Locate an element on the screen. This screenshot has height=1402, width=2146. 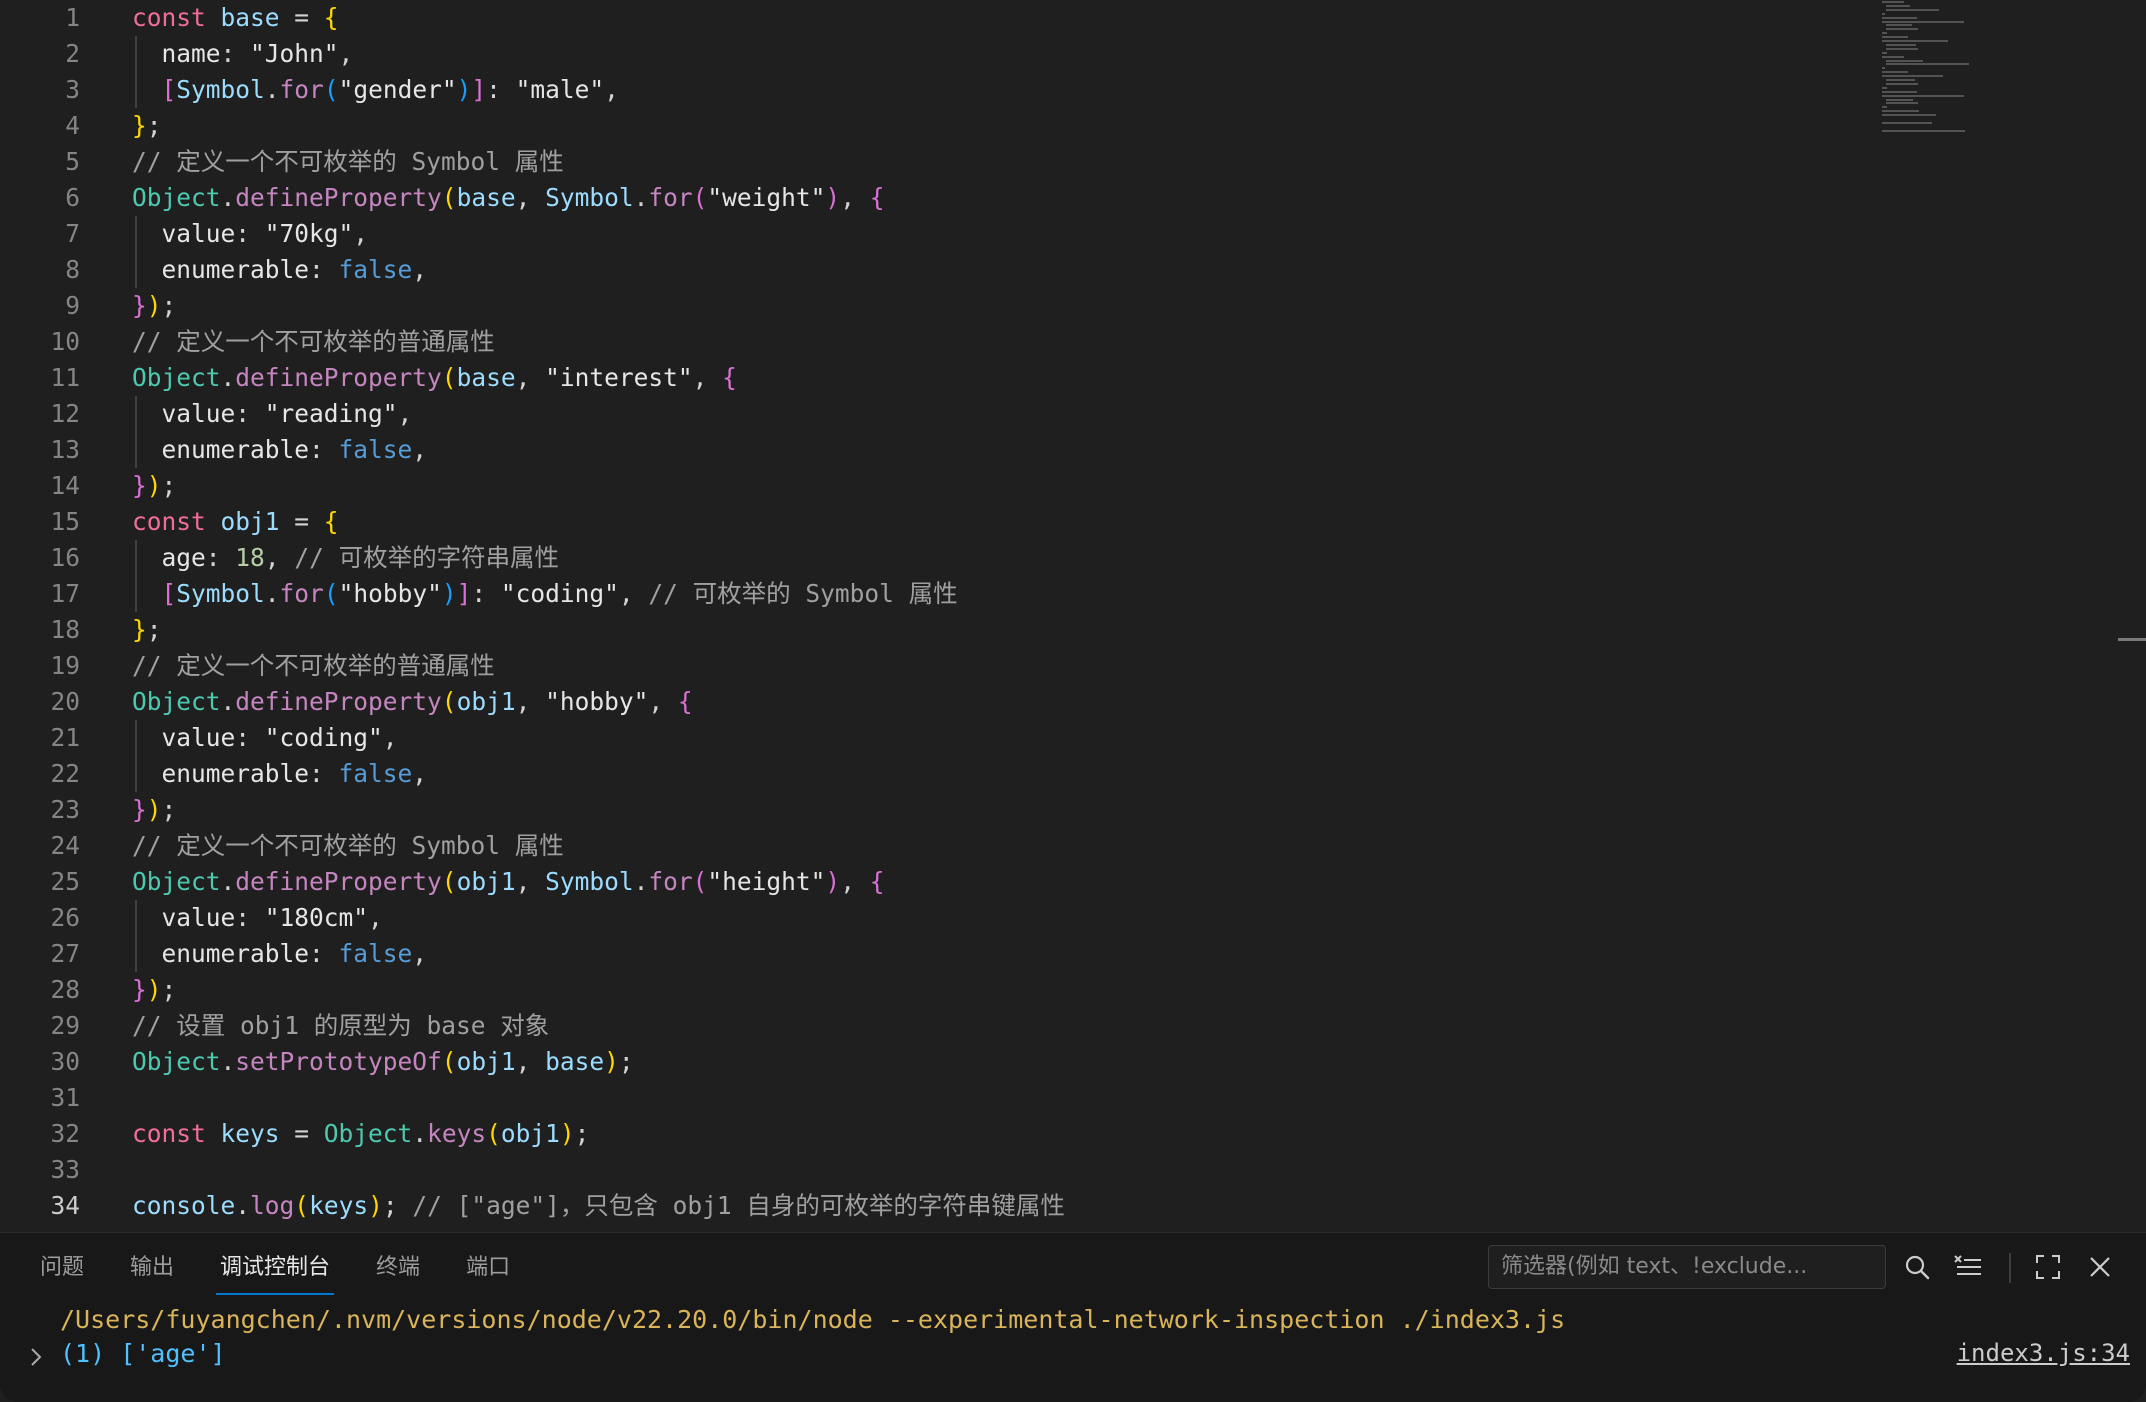
code-line: 7 value: "70kg", is located at coordinates (925, 234).